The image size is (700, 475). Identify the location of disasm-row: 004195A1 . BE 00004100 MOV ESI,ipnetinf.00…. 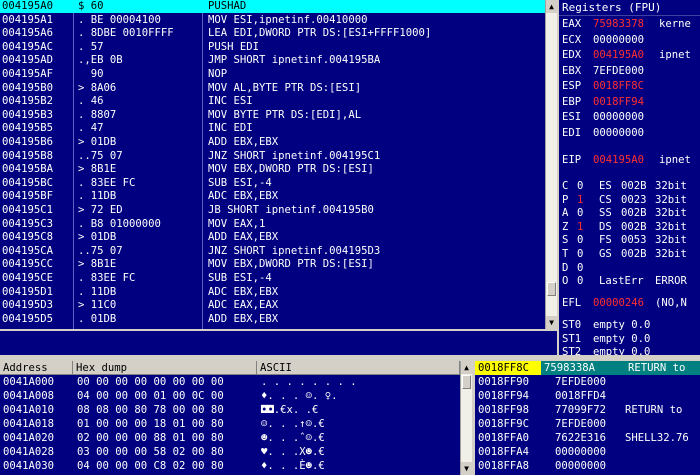
(272, 20).